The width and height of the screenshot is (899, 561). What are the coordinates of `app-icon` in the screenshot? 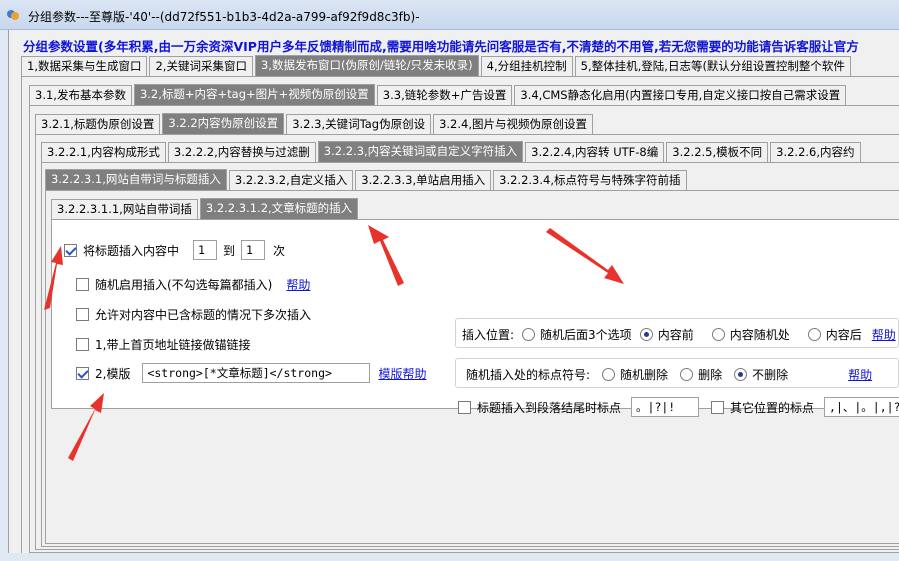 It's located at (13, 15).